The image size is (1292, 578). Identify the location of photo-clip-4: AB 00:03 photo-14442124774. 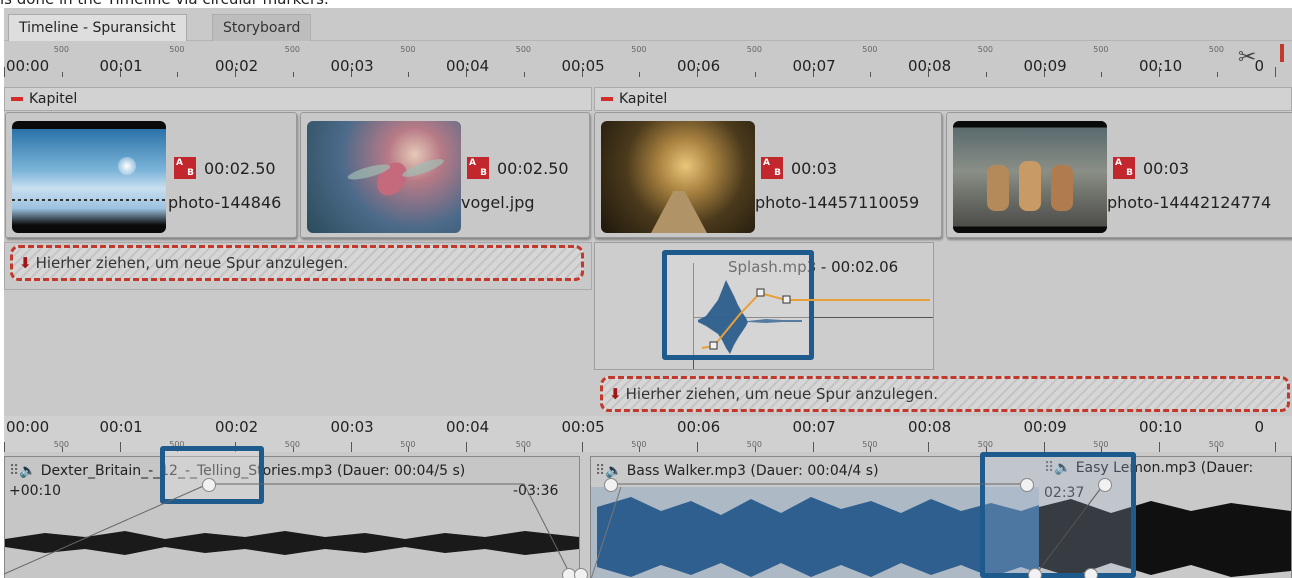
(1119, 175).